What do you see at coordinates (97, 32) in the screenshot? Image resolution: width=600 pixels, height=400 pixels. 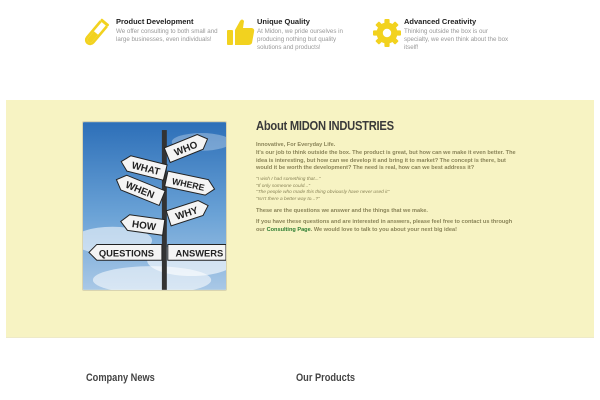 I see `test-tube-icon` at bounding box center [97, 32].